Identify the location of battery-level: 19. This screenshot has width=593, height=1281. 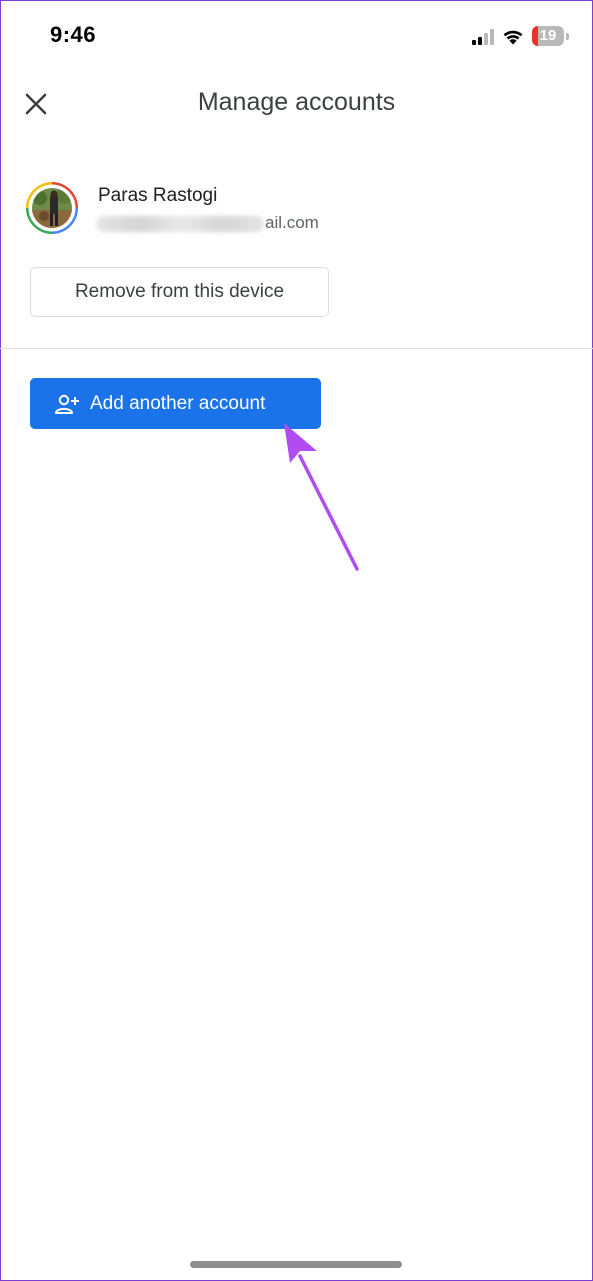
(548, 35).